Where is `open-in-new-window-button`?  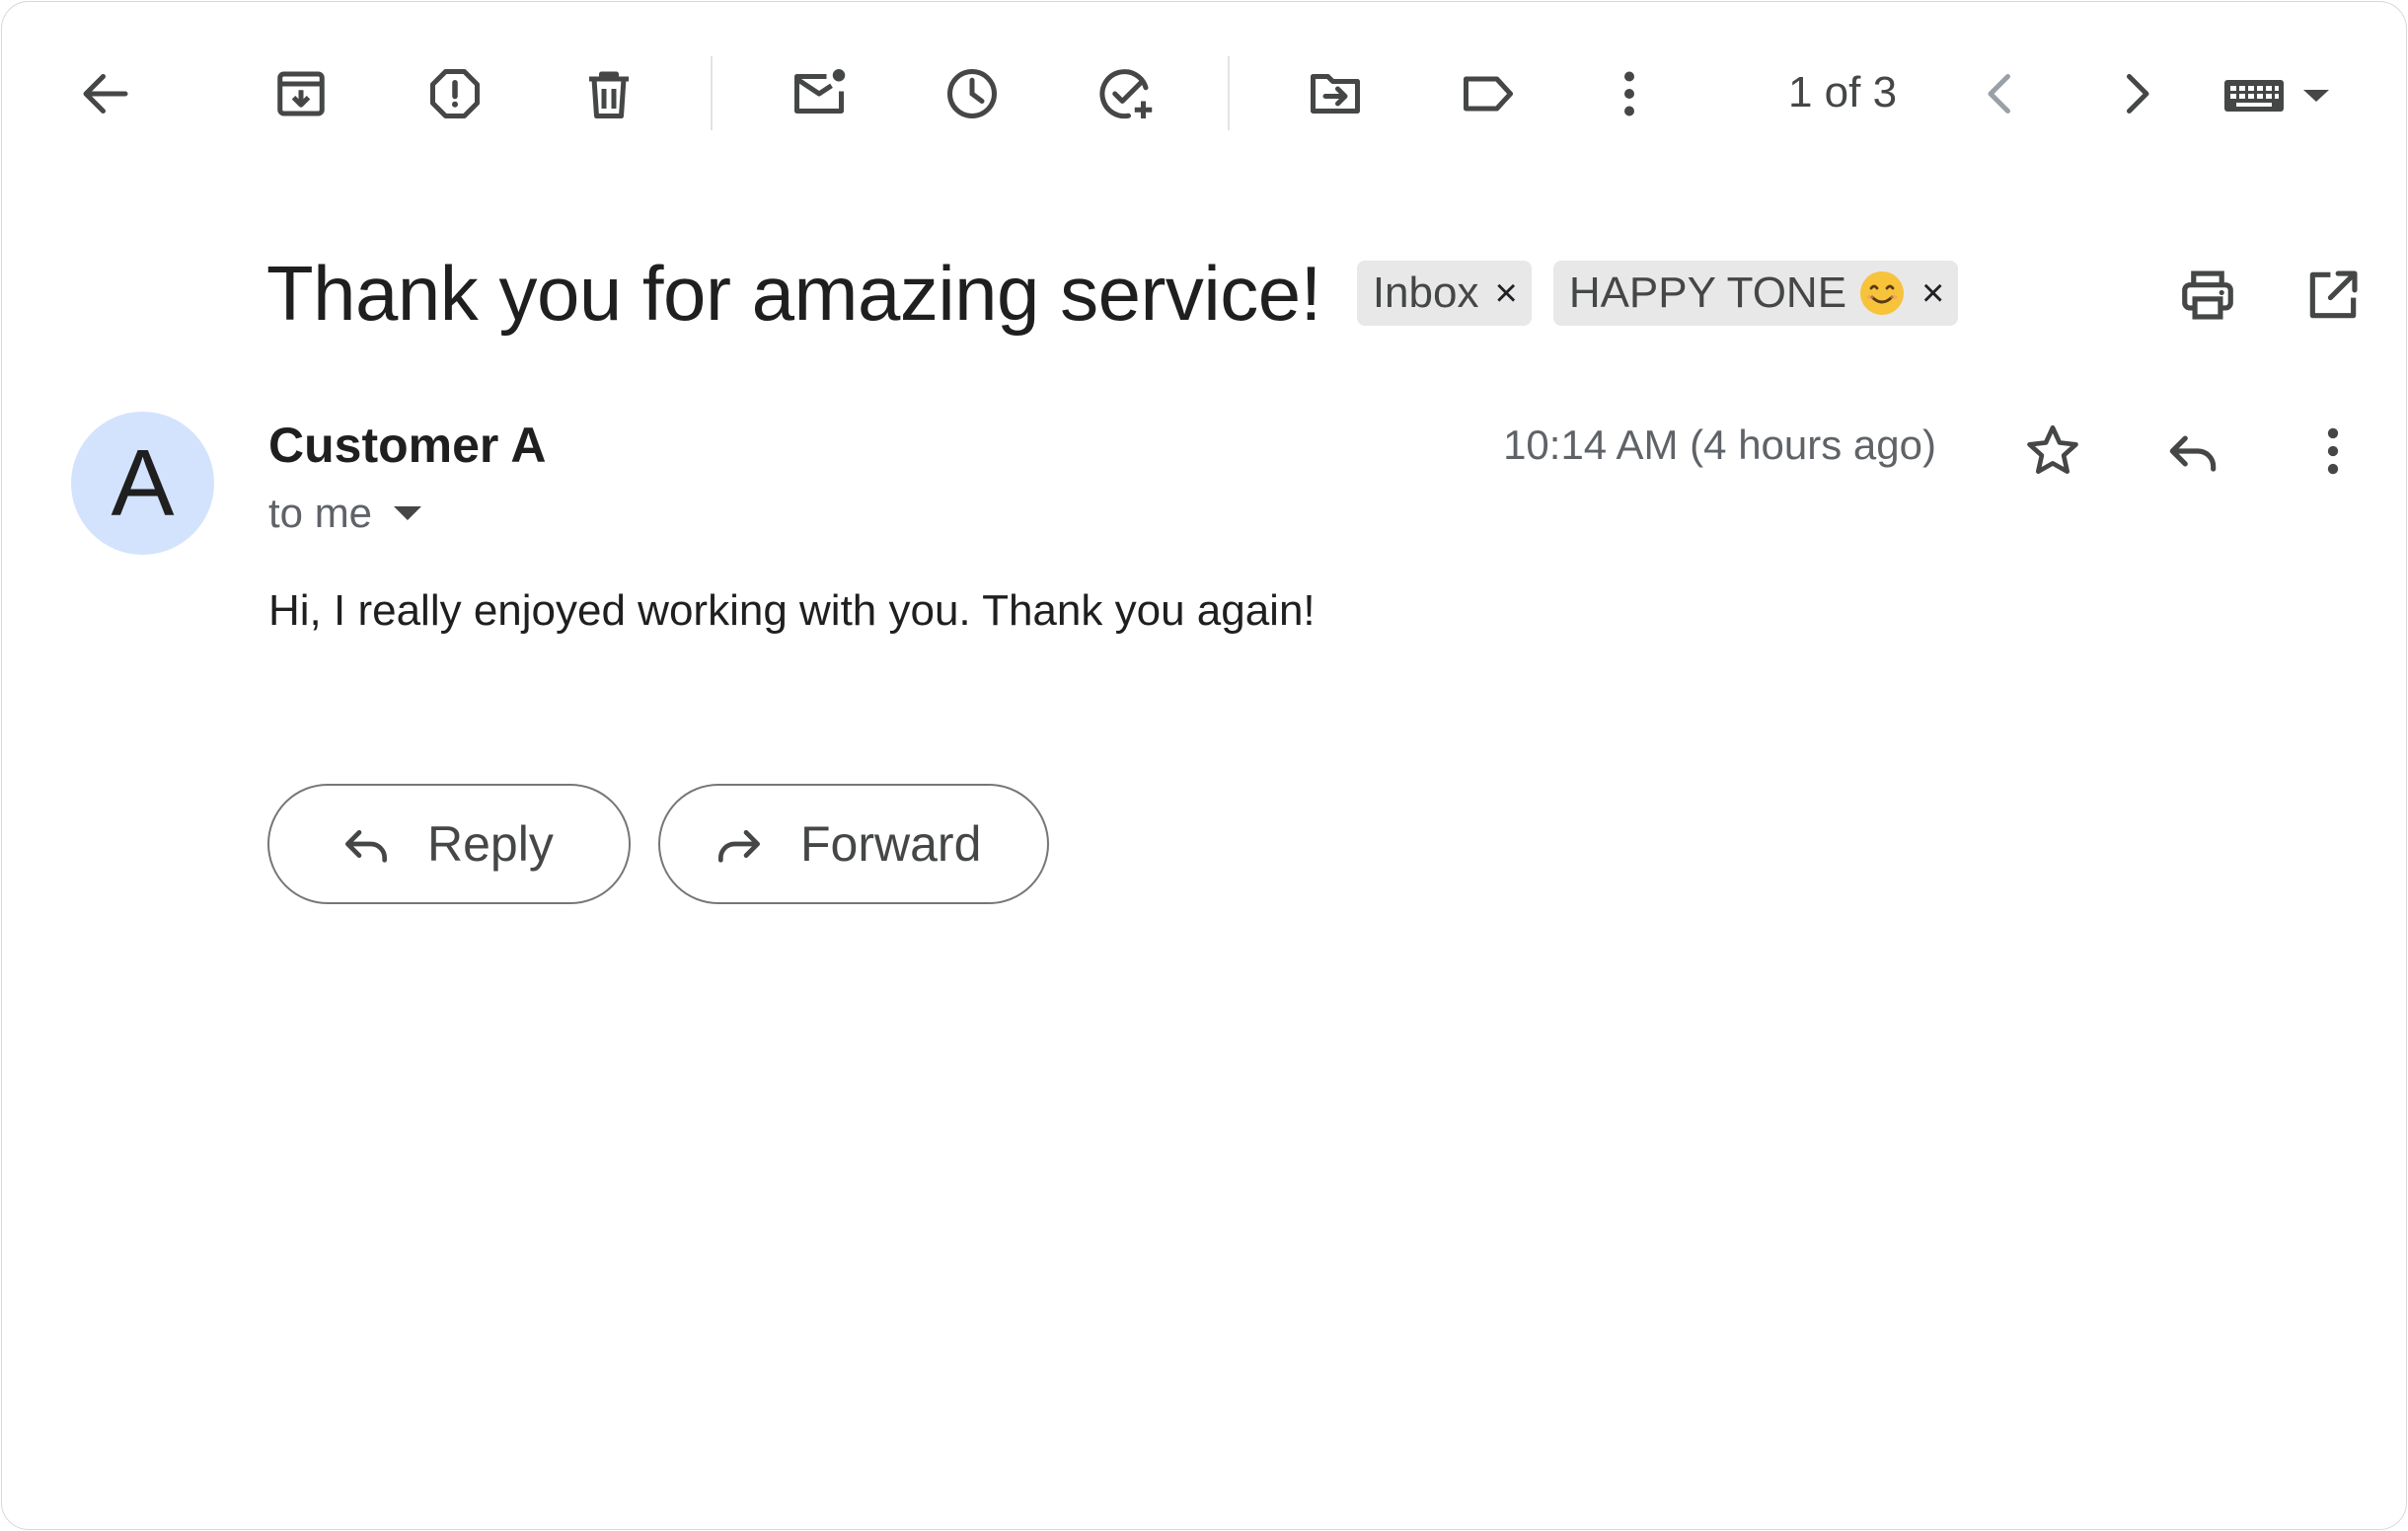
open-in-new-window-button is located at coordinates (2333, 295).